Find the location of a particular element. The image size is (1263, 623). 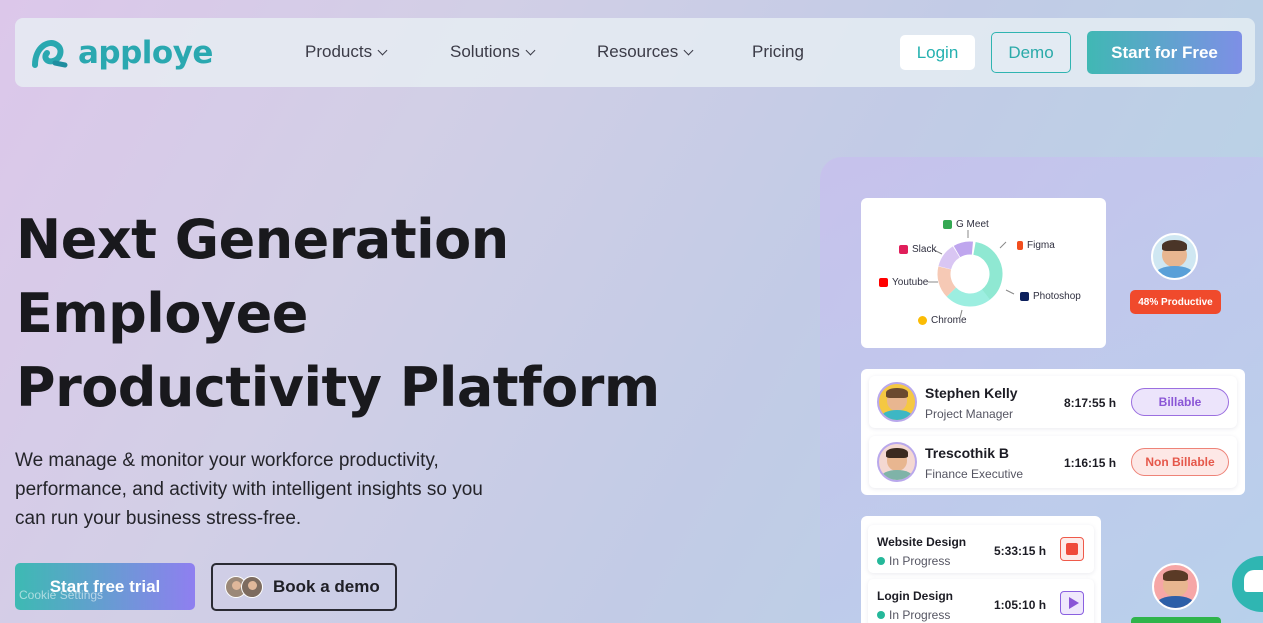

nav-products: Products is located at coordinates (346, 52).